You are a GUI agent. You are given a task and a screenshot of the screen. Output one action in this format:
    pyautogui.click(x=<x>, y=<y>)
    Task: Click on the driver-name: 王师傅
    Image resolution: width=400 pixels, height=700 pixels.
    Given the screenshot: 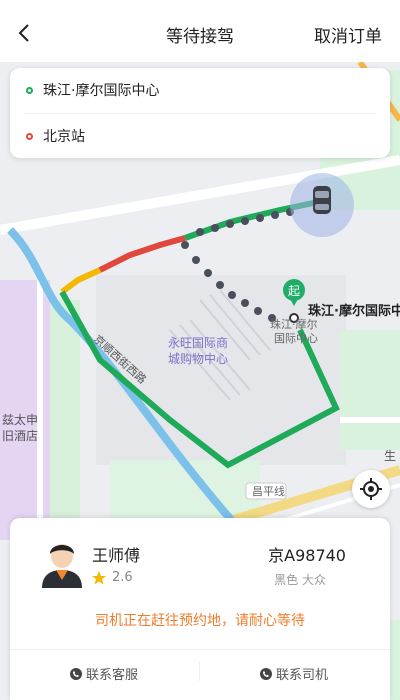 What is the action you would take?
    pyautogui.click(x=116, y=555)
    